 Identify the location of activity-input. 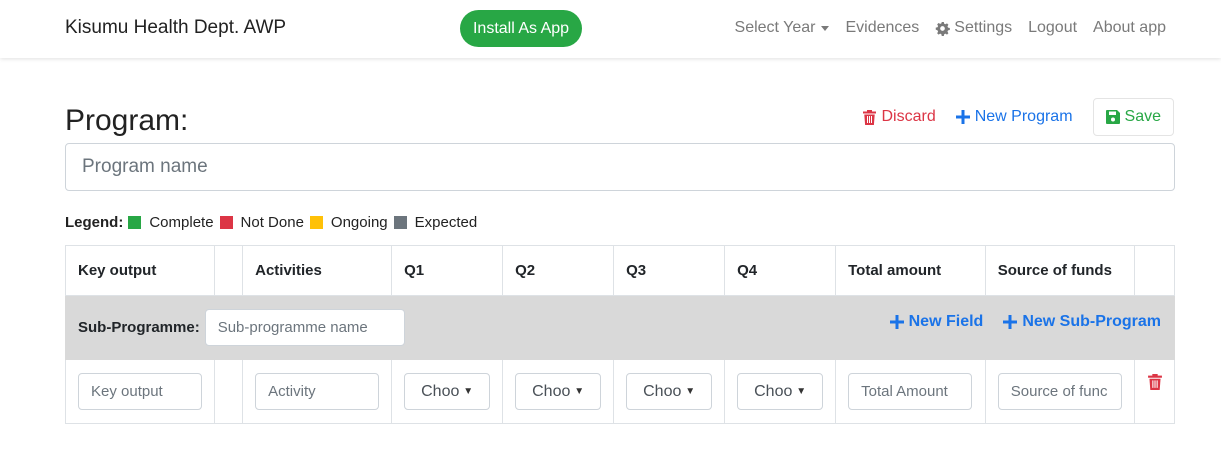
(317, 391).